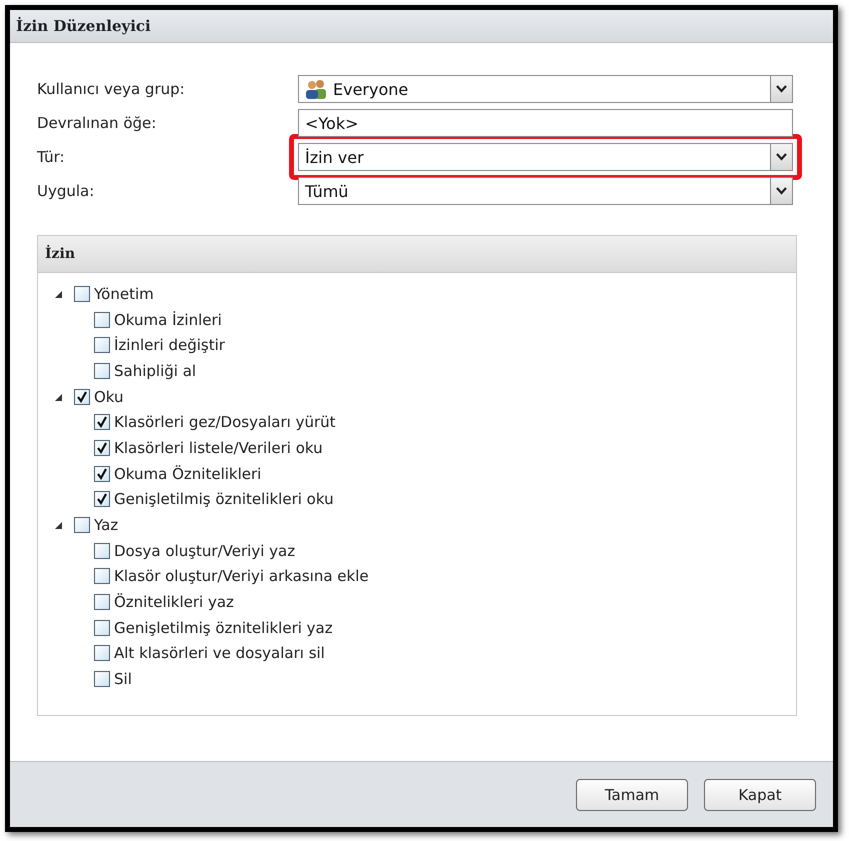 The width and height of the screenshot is (849, 841). I want to click on tree-item-label: İzinleri değiştir, so click(169, 345).